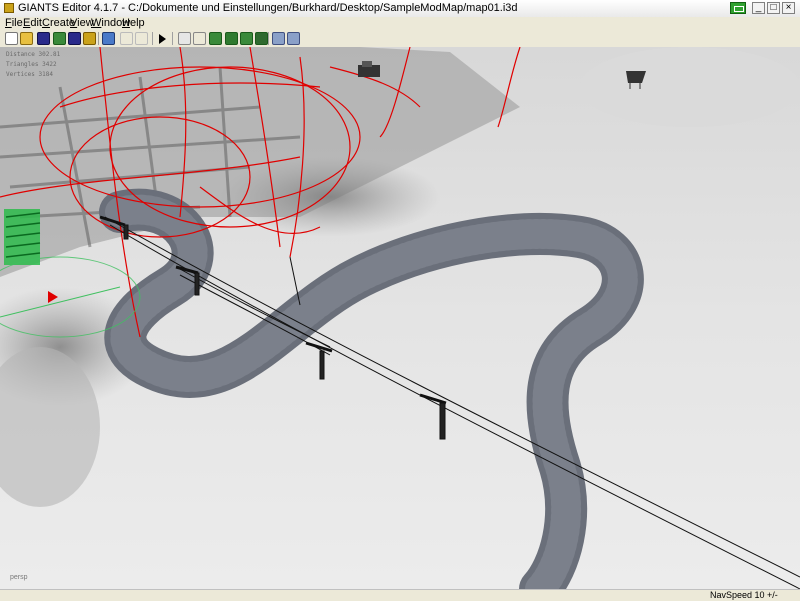  What do you see at coordinates (261, 38) in the screenshot?
I see `plant-icon` at bounding box center [261, 38].